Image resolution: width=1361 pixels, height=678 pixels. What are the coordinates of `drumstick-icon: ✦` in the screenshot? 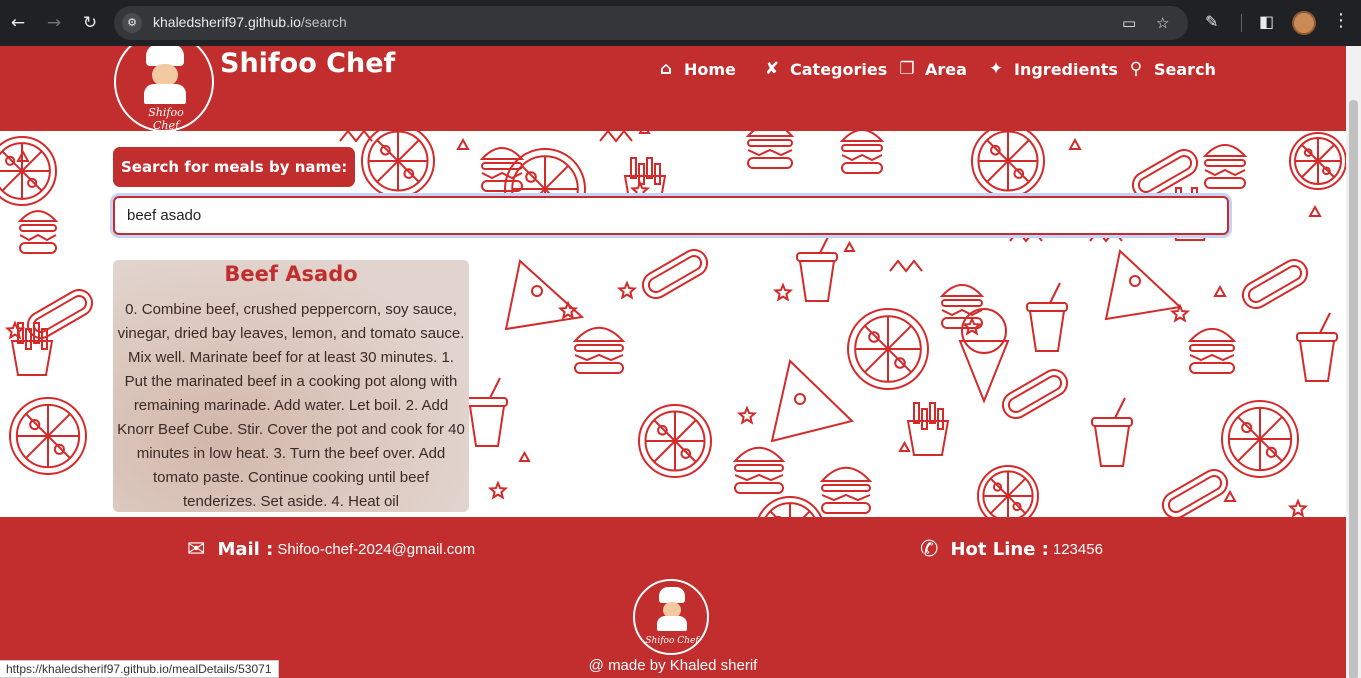 It's located at (996, 69).